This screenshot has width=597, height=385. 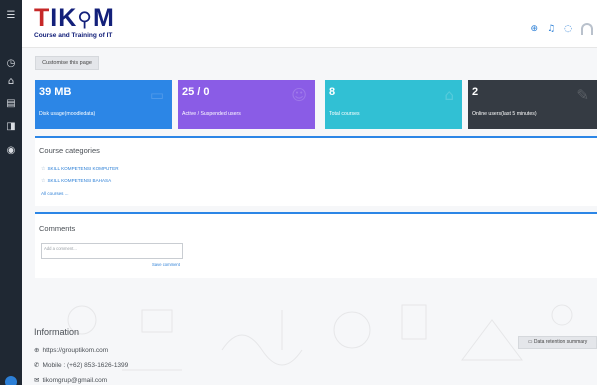 I want to click on website-link: ⊕ https://grouptikom.com, so click(x=71, y=350).